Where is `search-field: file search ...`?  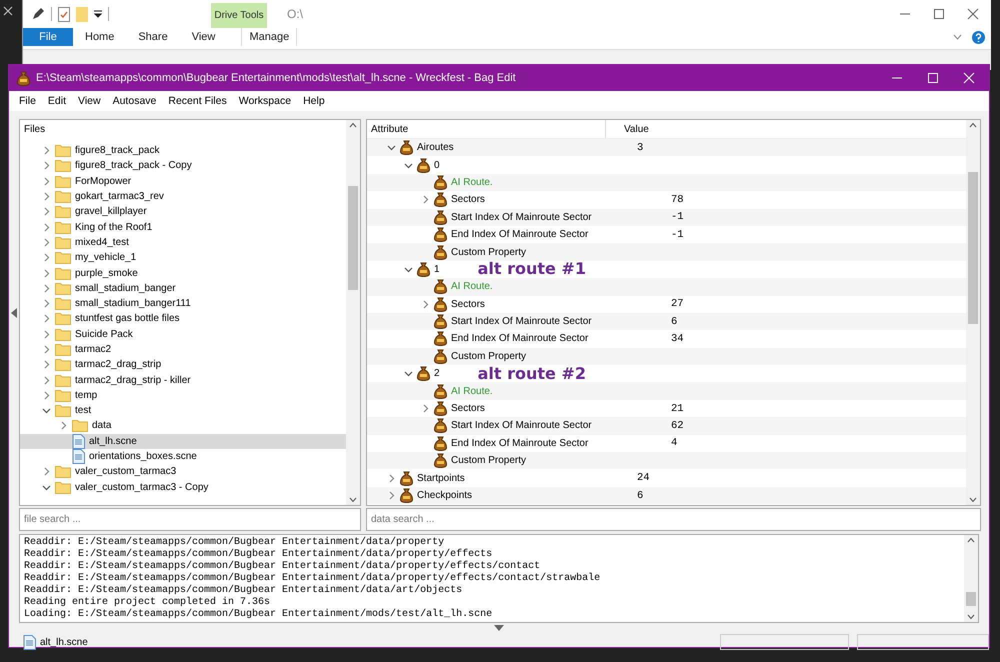
search-field: file search ... is located at coordinates (190, 519).